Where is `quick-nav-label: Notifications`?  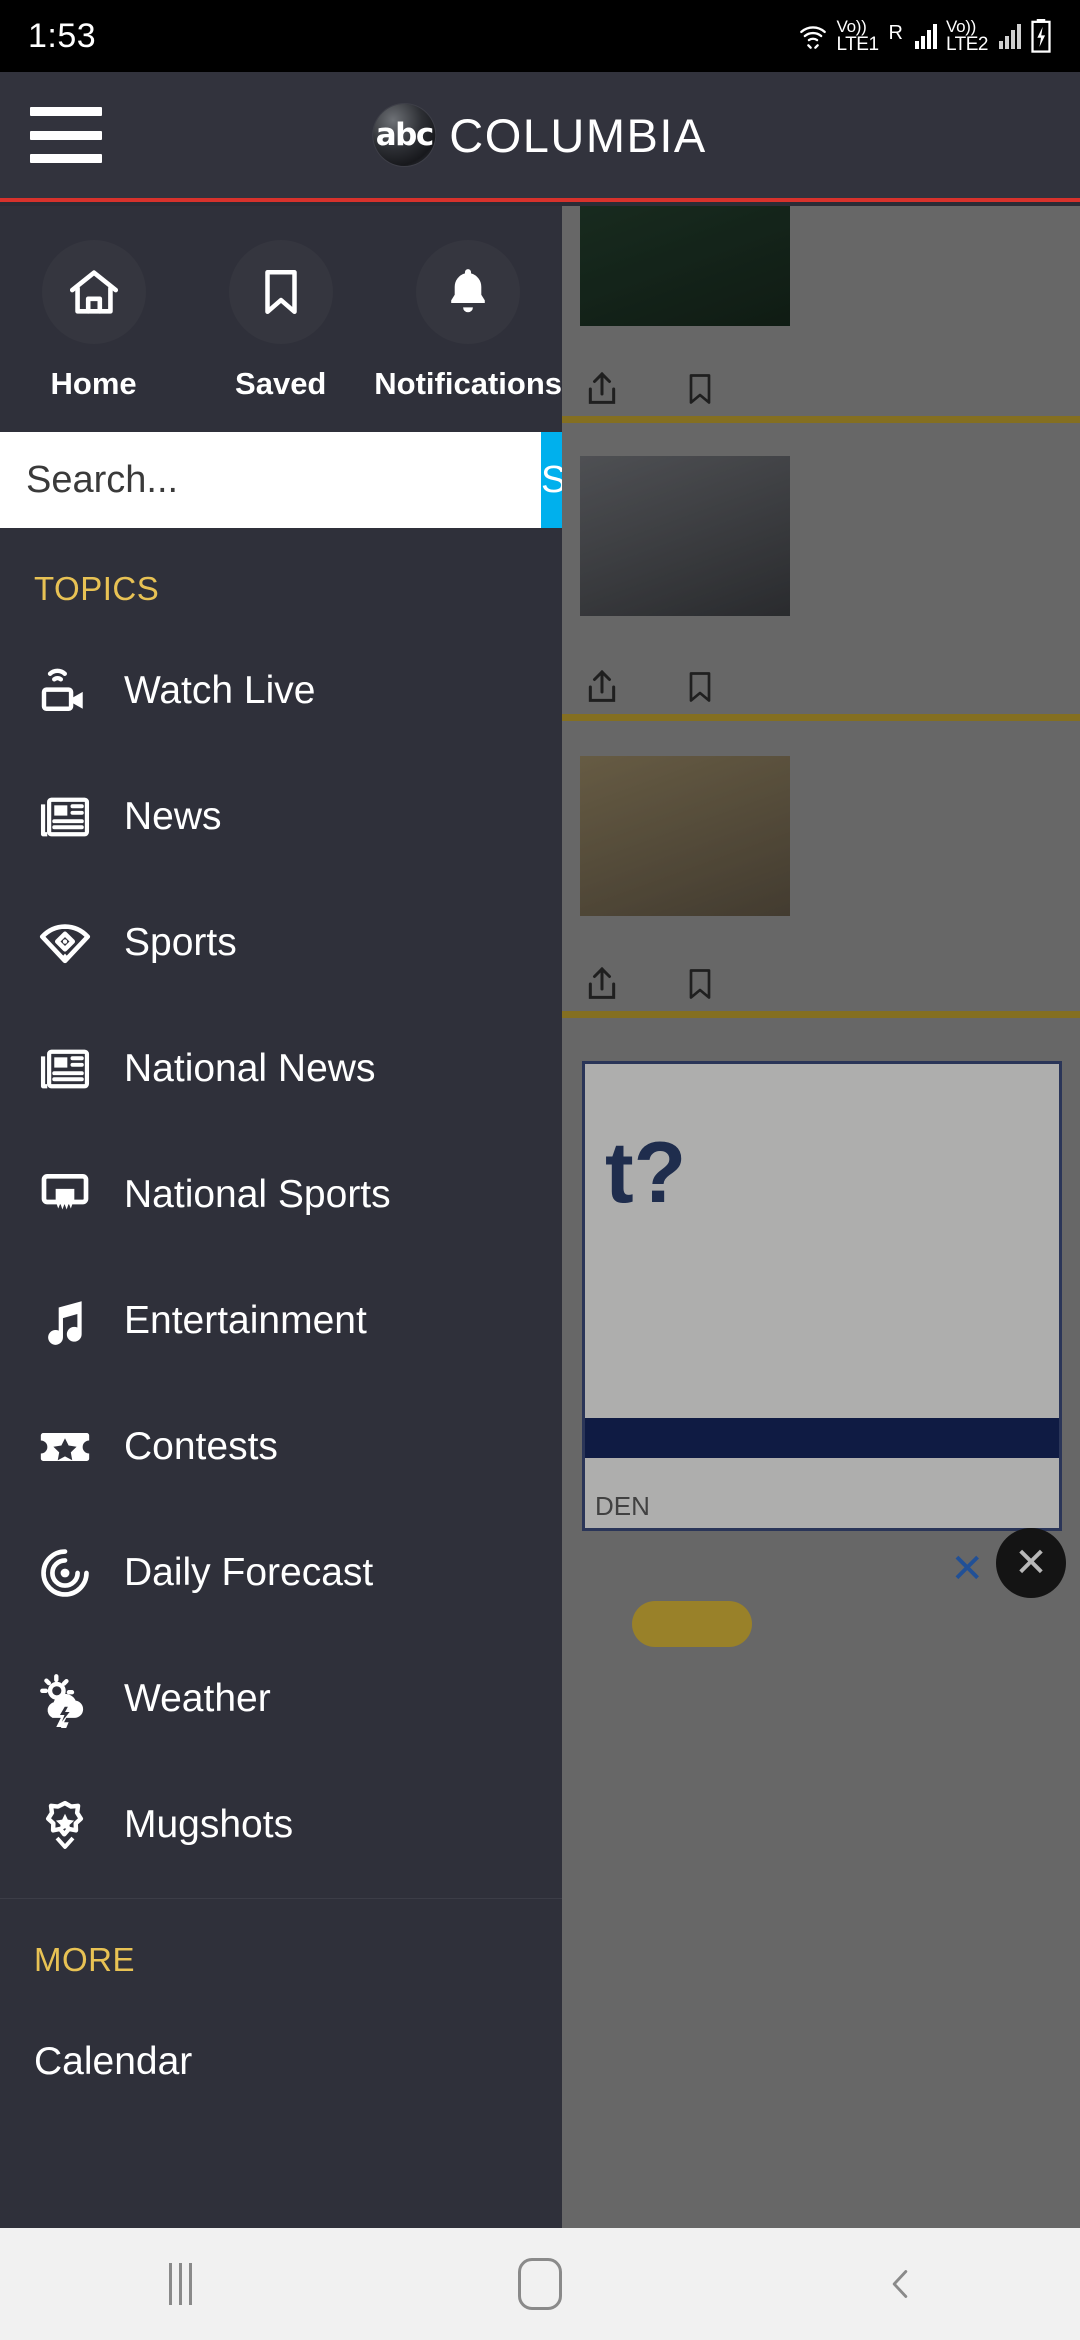 quick-nav-label: Notifications is located at coordinates (468, 383).